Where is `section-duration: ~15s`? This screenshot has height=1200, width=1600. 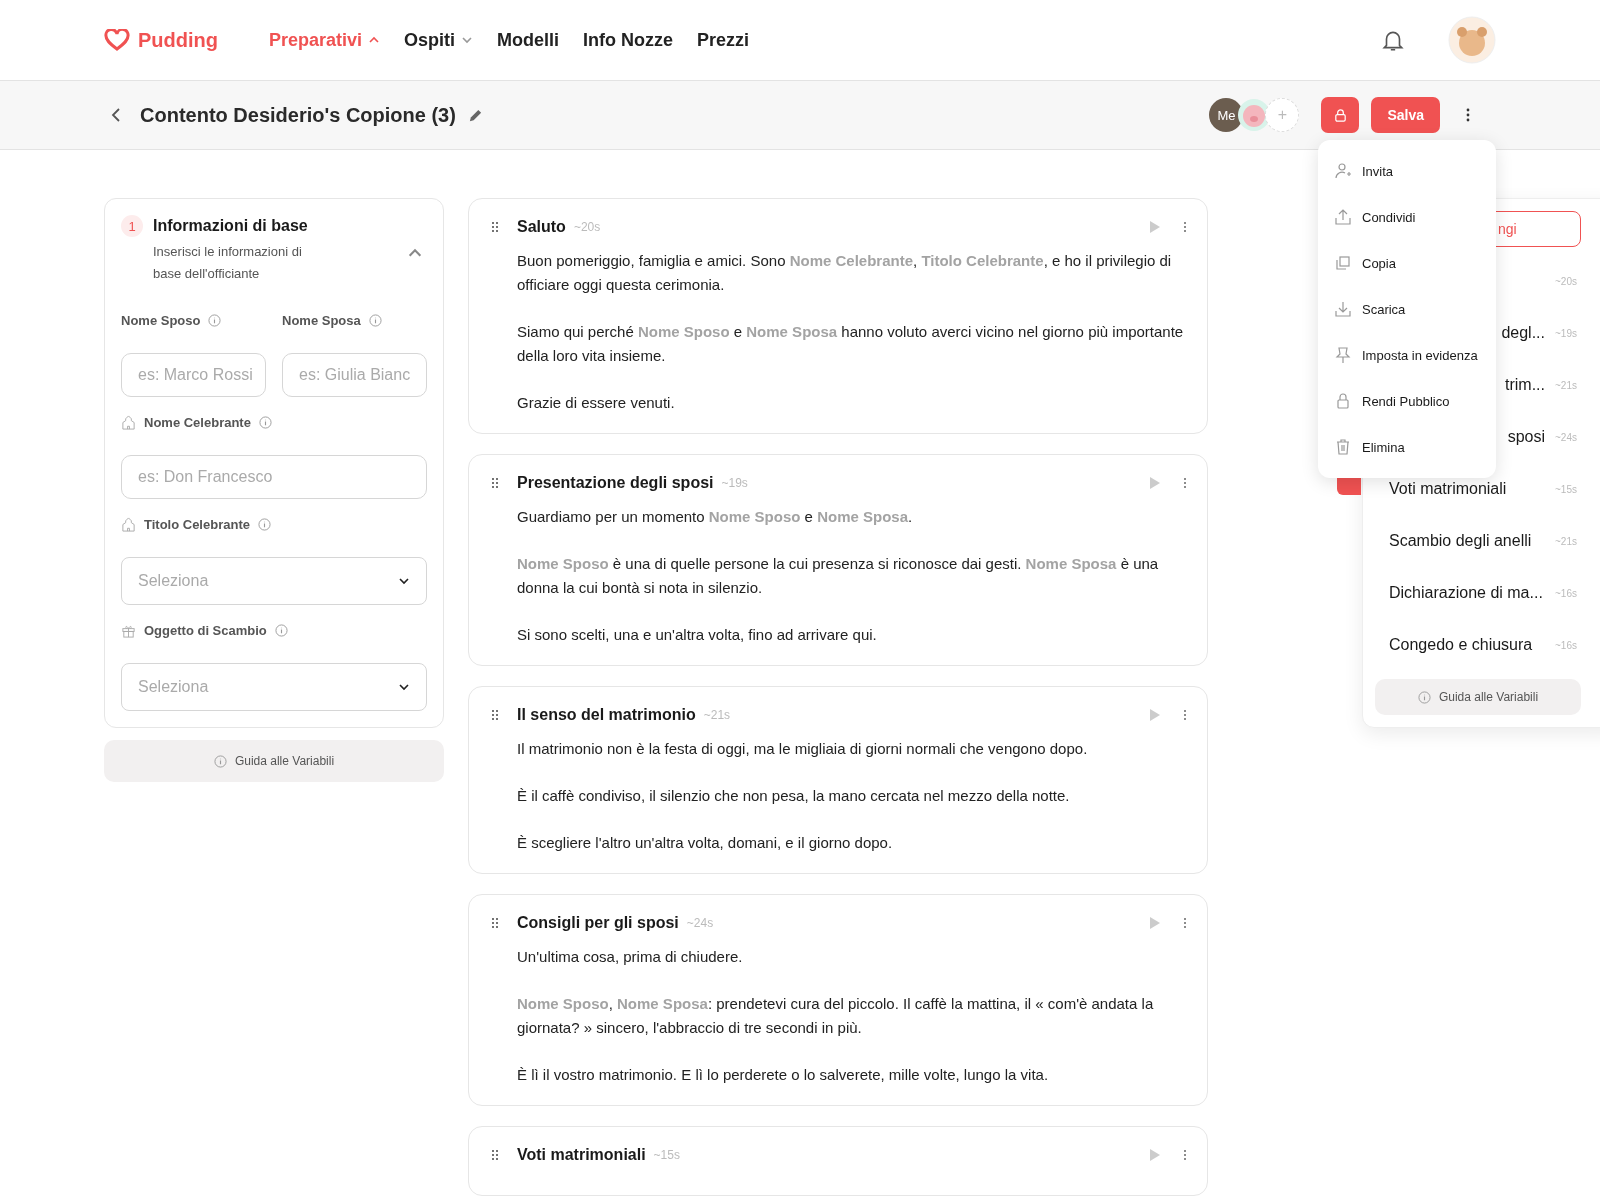 section-duration: ~15s is located at coordinates (666, 1155).